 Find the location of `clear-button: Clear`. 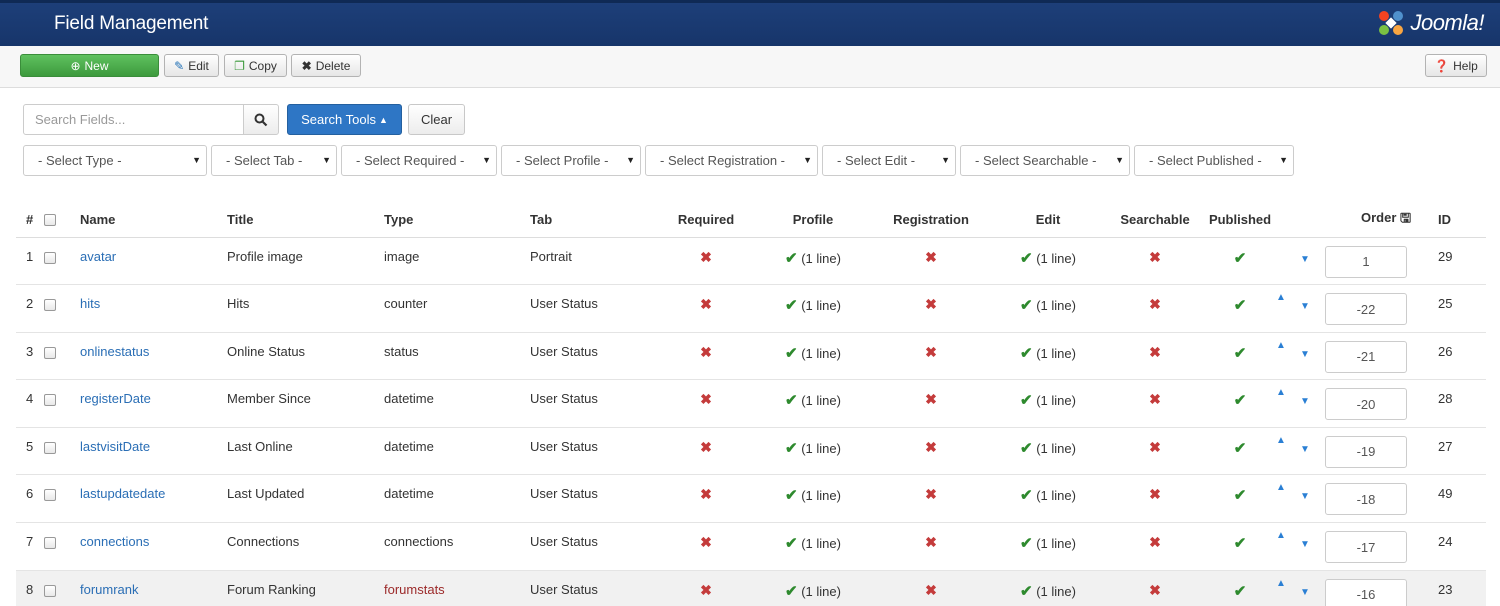

clear-button: Clear is located at coordinates (436, 119).